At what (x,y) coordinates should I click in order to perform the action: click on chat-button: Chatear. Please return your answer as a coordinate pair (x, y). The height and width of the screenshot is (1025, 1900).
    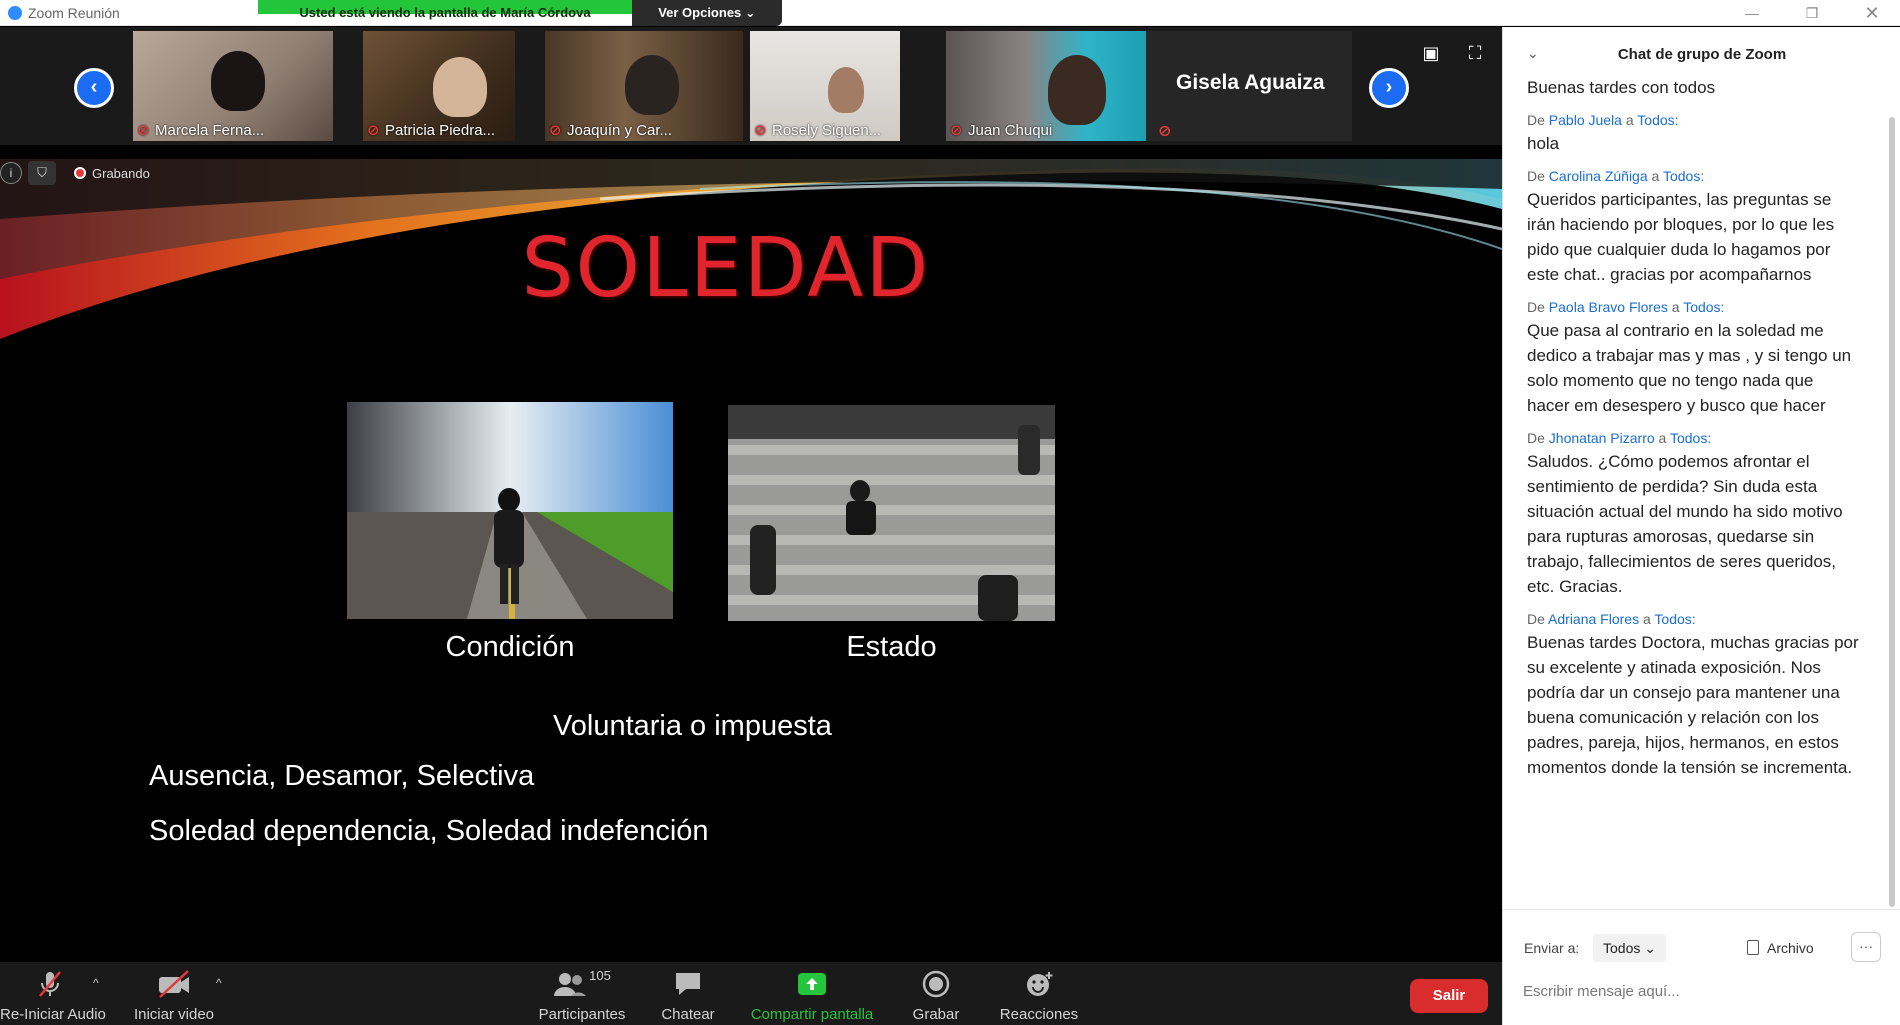
    Looking at the image, I should click on (688, 995).